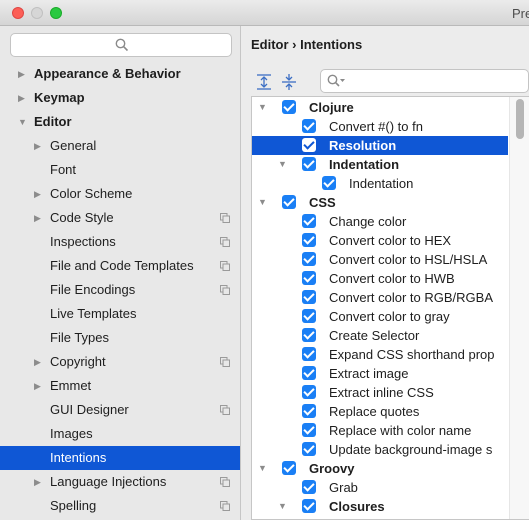 The width and height of the screenshot is (529, 520). Describe the element at coordinates (369, 373) in the screenshot. I see `intention-label: Extract image` at that location.